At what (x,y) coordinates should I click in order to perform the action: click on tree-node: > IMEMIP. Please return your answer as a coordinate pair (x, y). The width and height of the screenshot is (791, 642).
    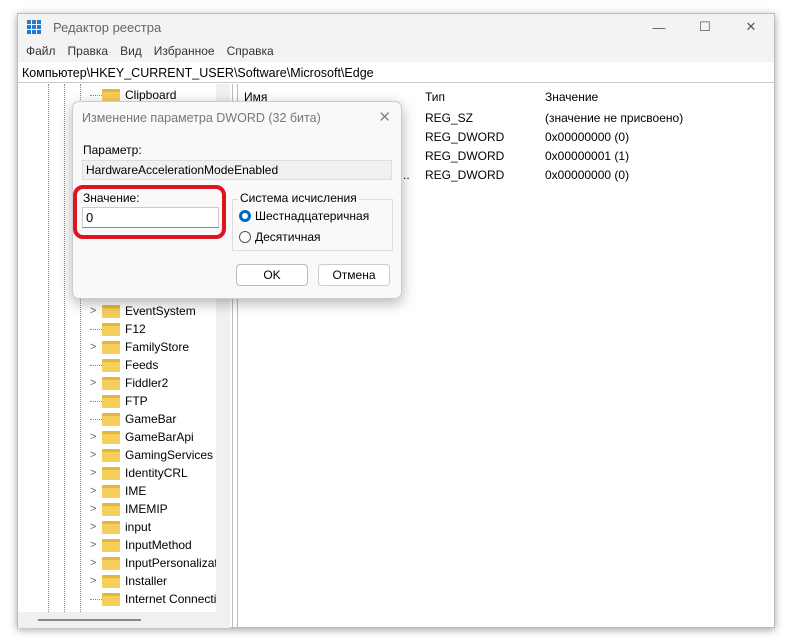
    Looking at the image, I should click on (129, 509).